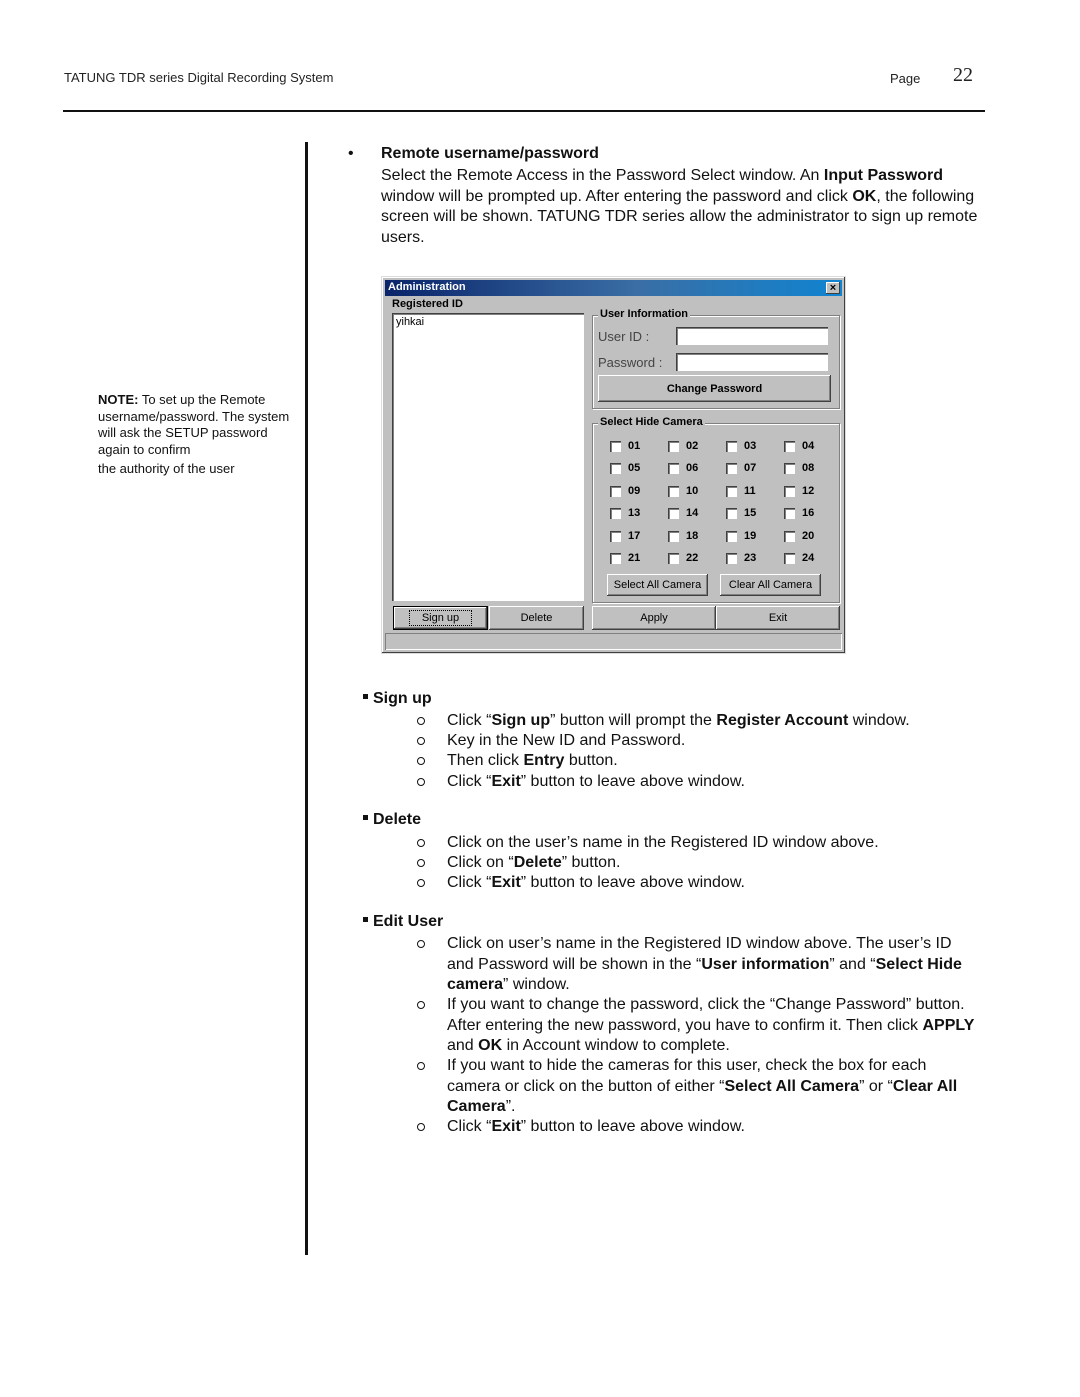 This screenshot has width=1080, height=1397. What do you see at coordinates (963, 75) in the screenshot?
I see `page-number: 22` at bounding box center [963, 75].